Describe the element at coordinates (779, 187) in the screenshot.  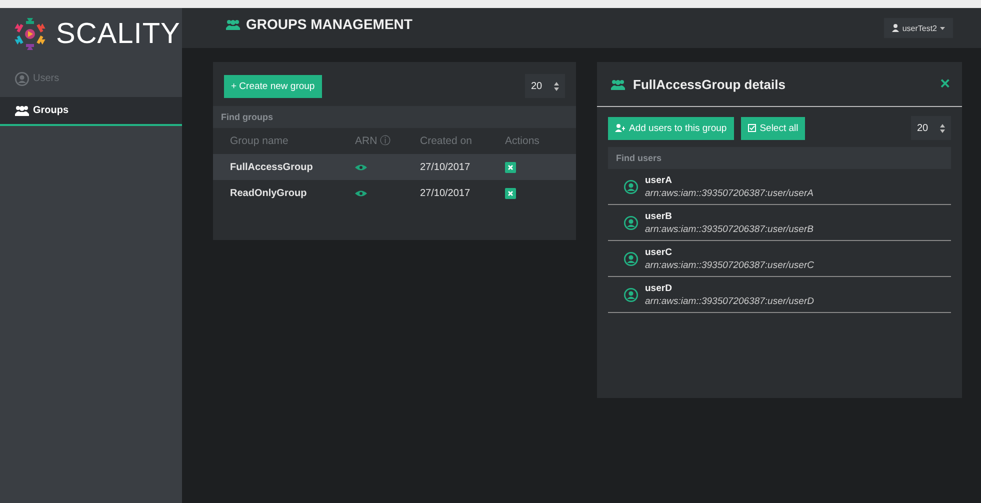
I see `user-list-item: userA arn:aws:iam::393507206387:user/userA` at that location.